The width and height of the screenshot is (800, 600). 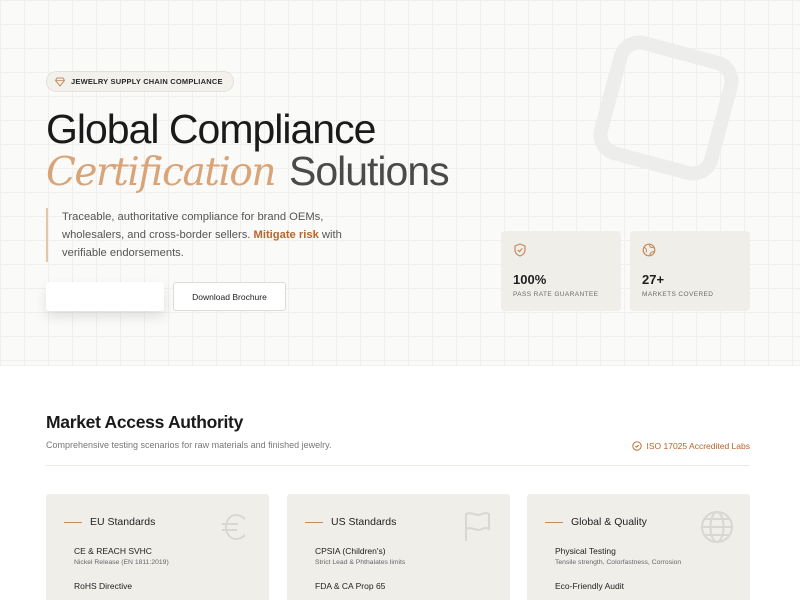 What do you see at coordinates (350, 551) in the screenshot?
I see `item-title: CPSIA (Children's)` at bounding box center [350, 551].